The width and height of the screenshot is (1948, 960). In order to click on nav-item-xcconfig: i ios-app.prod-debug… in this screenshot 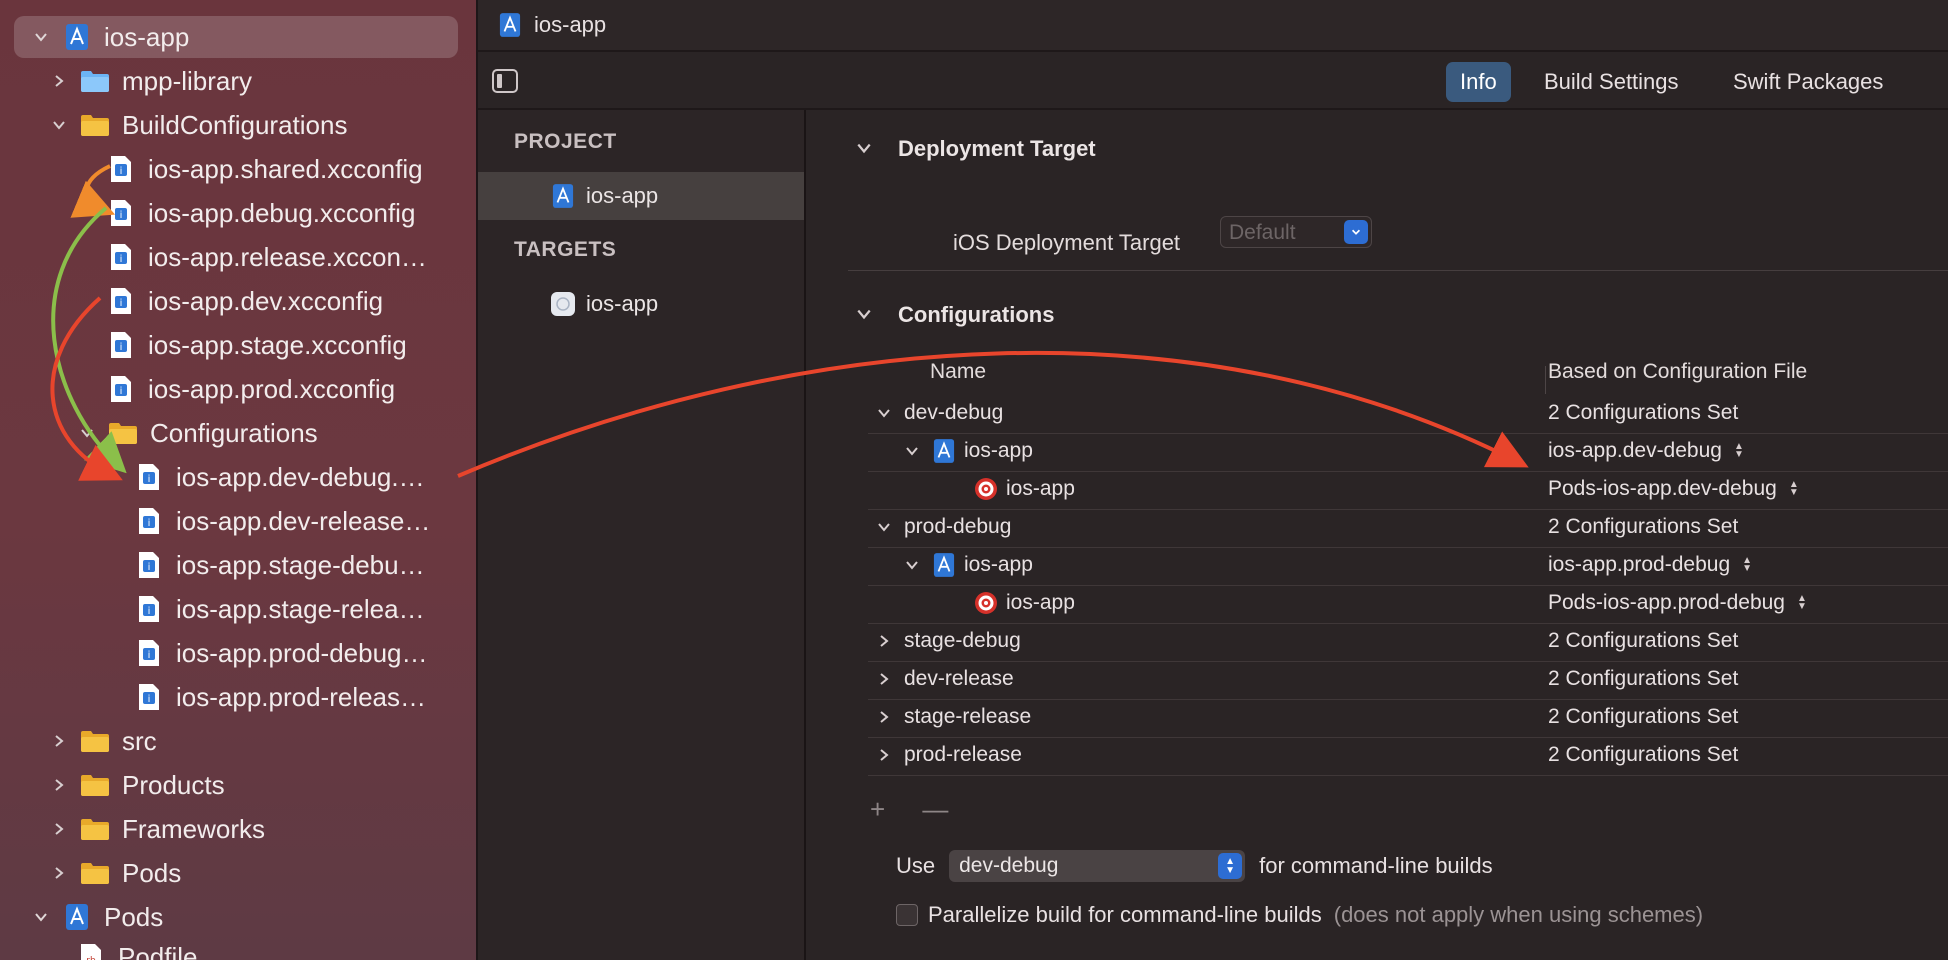, I will do `click(289, 653)`.